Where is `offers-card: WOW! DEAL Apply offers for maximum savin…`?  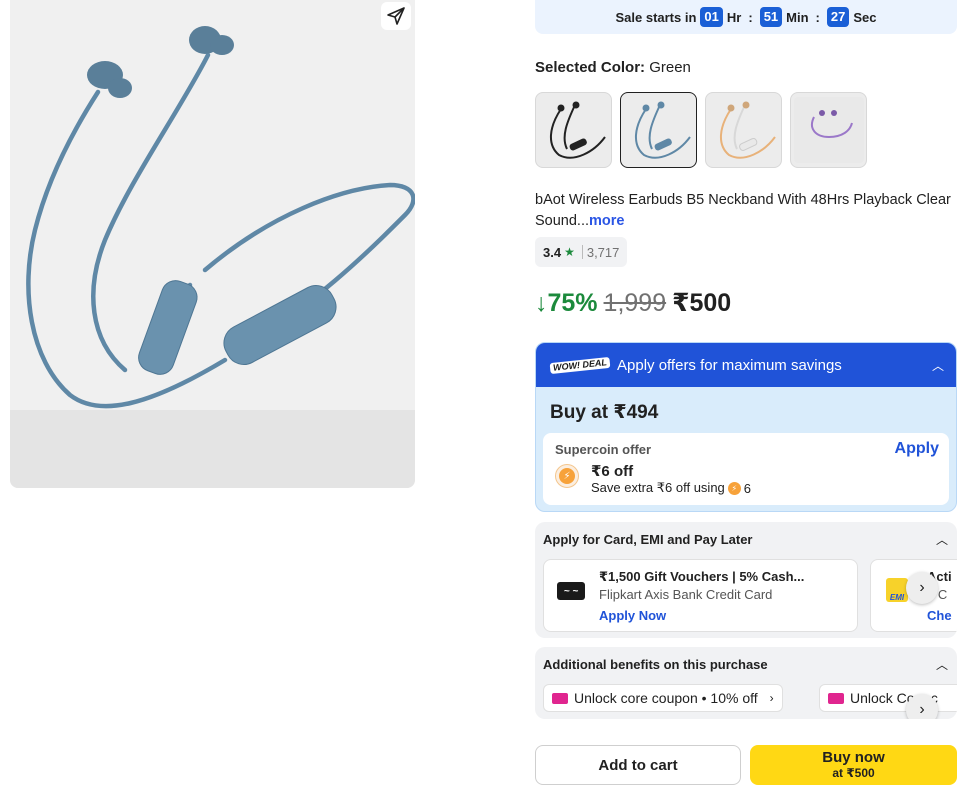 offers-card: WOW! DEAL Apply offers for maximum savin… is located at coordinates (746, 427).